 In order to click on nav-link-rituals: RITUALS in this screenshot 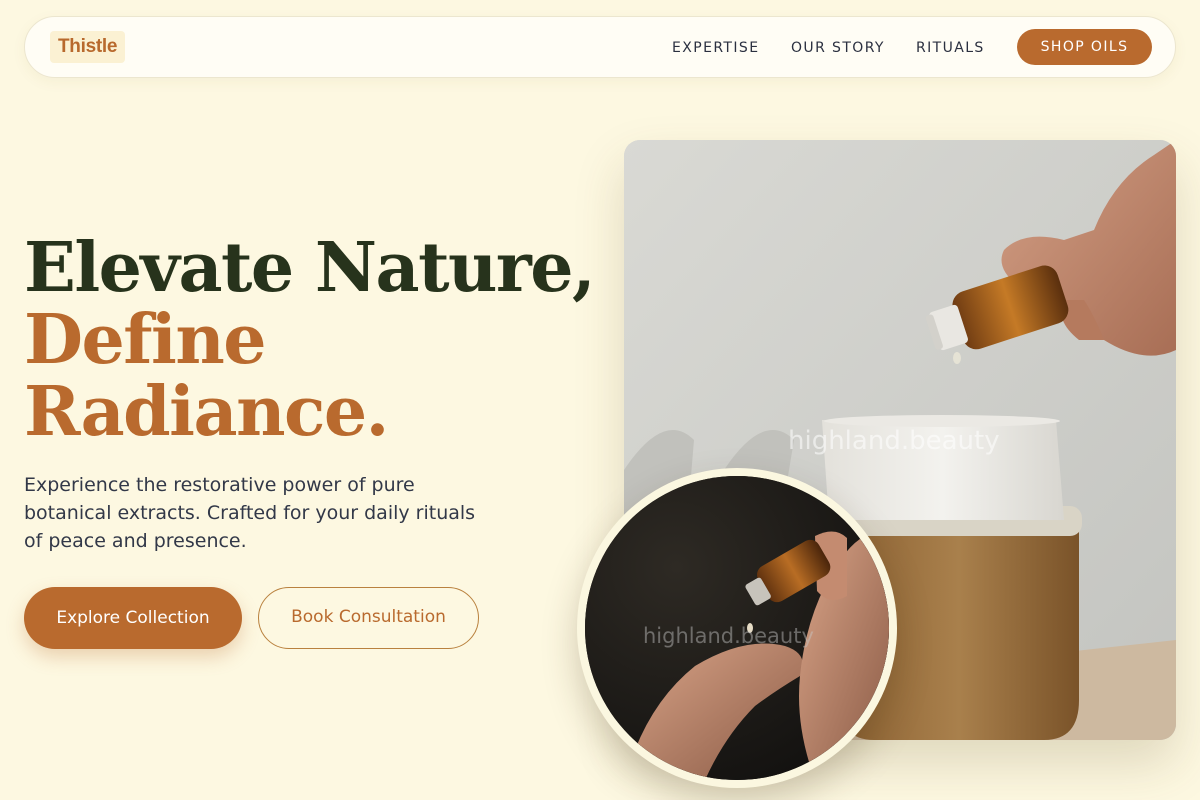, I will do `click(950, 48)`.